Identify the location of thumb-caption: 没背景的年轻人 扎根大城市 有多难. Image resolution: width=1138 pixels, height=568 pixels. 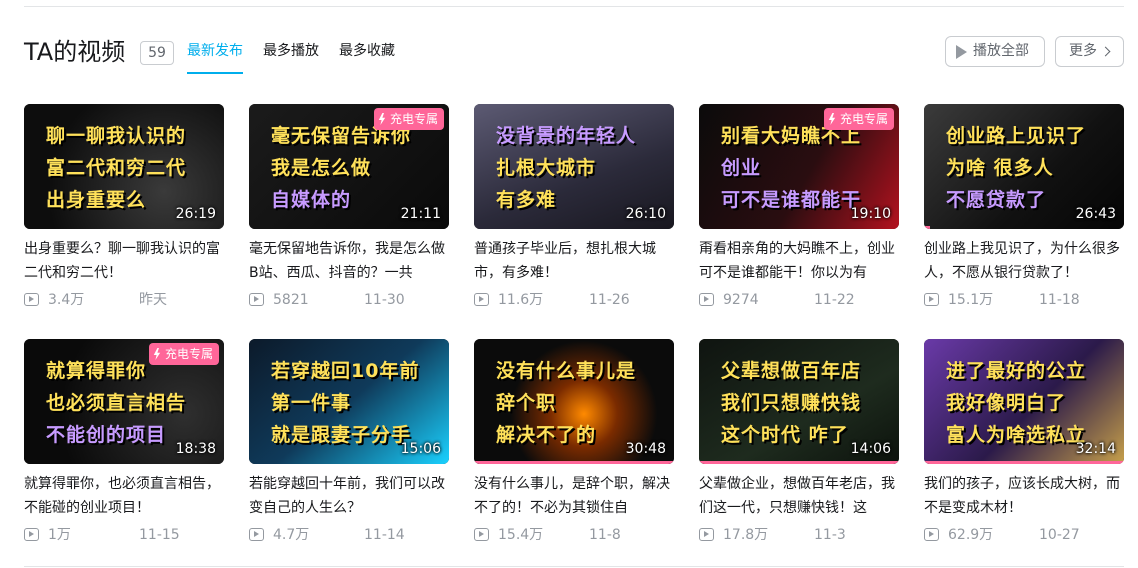
(581, 168).